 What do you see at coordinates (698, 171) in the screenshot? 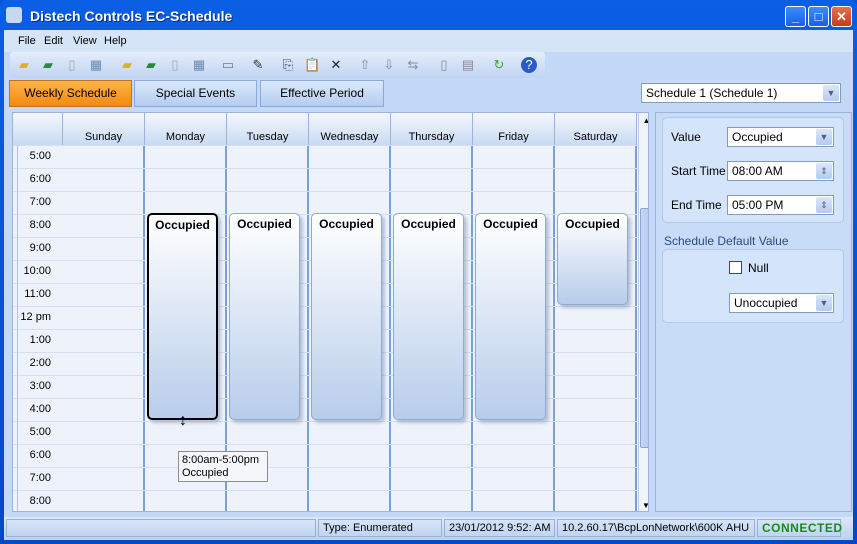
I see `start-time-label: Start Time` at bounding box center [698, 171].